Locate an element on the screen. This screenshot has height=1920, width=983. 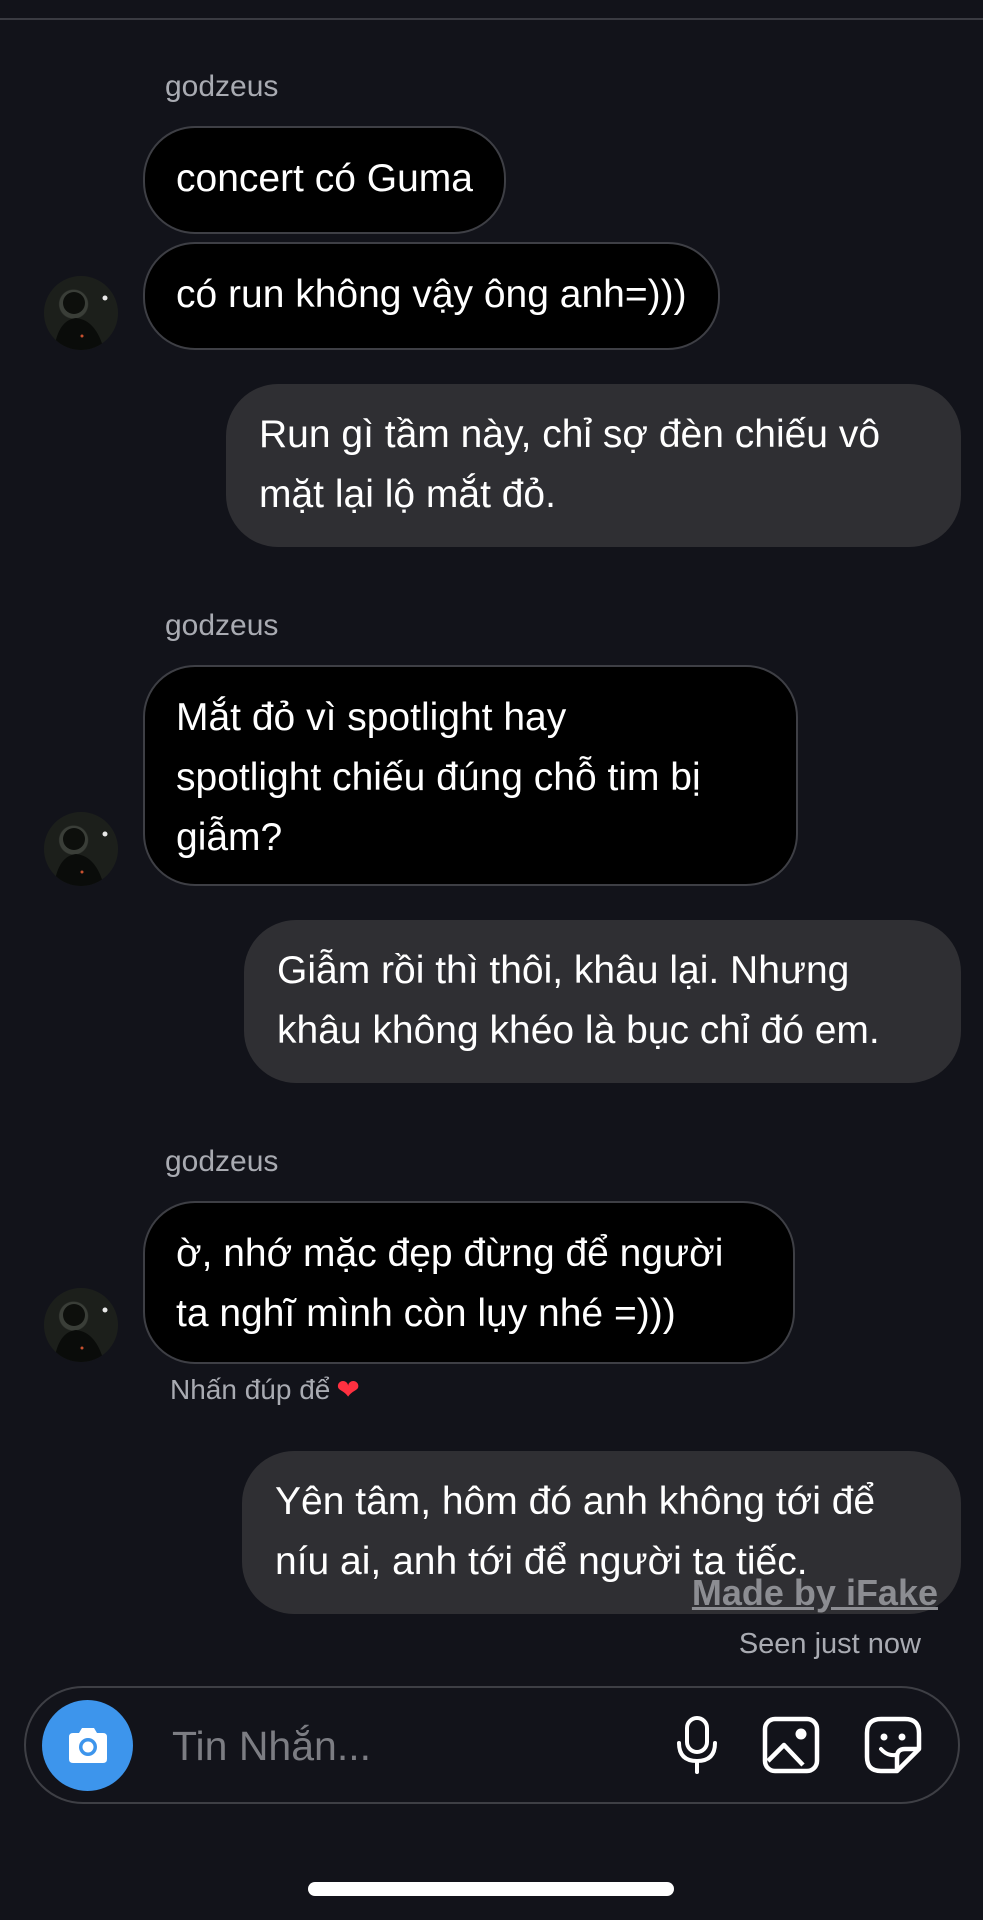
incoming-message-bubble: concert có Guma is located at coordinates (324, 180).